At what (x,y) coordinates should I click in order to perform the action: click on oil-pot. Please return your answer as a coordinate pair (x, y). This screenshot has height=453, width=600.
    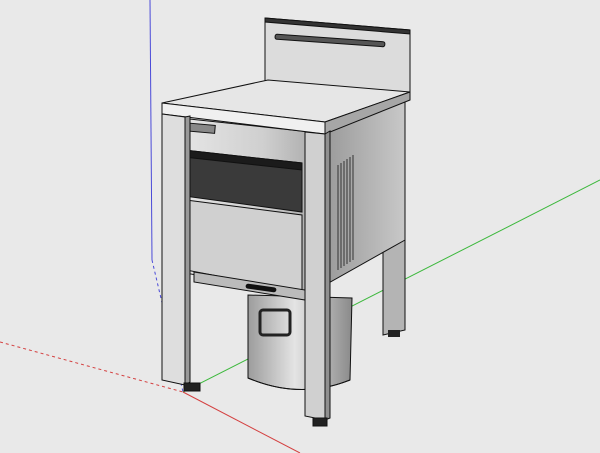
    Looking at the image, I should click on (300, 342).